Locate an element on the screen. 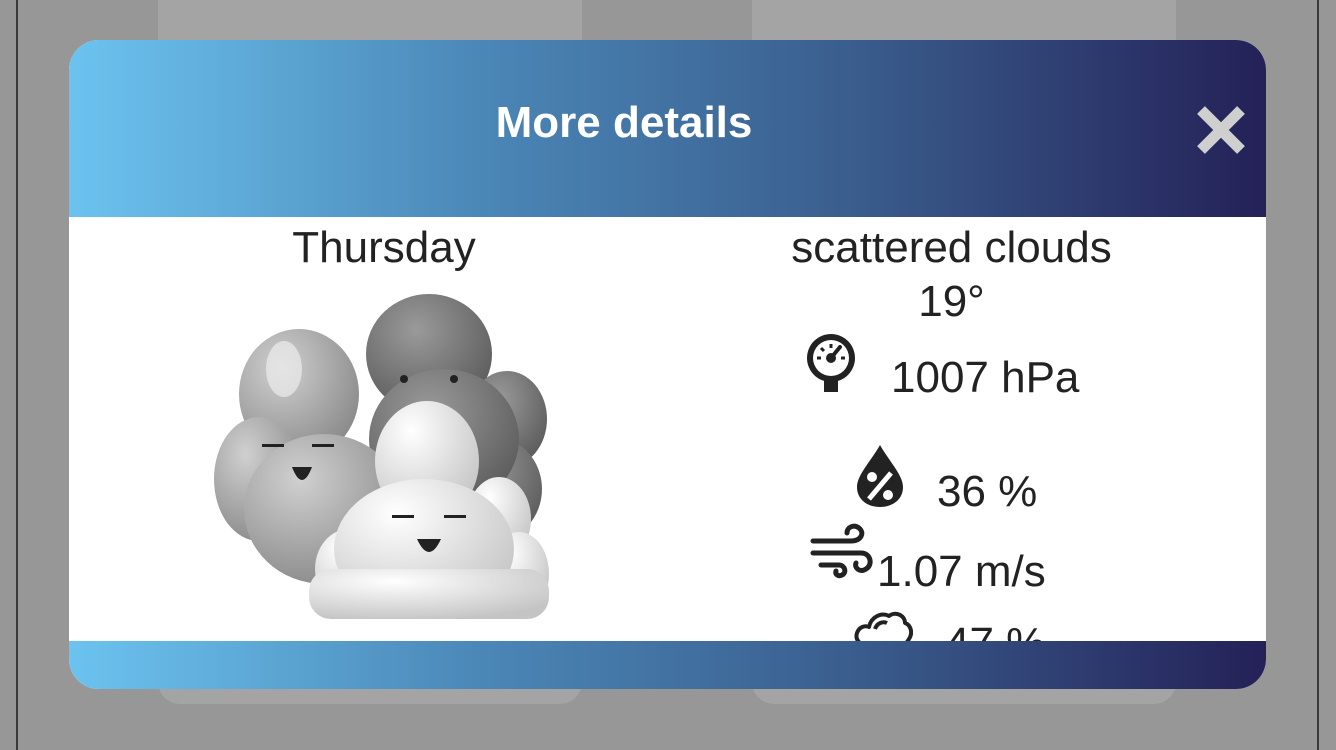  modal-footer is located at coordinates (667, 665).